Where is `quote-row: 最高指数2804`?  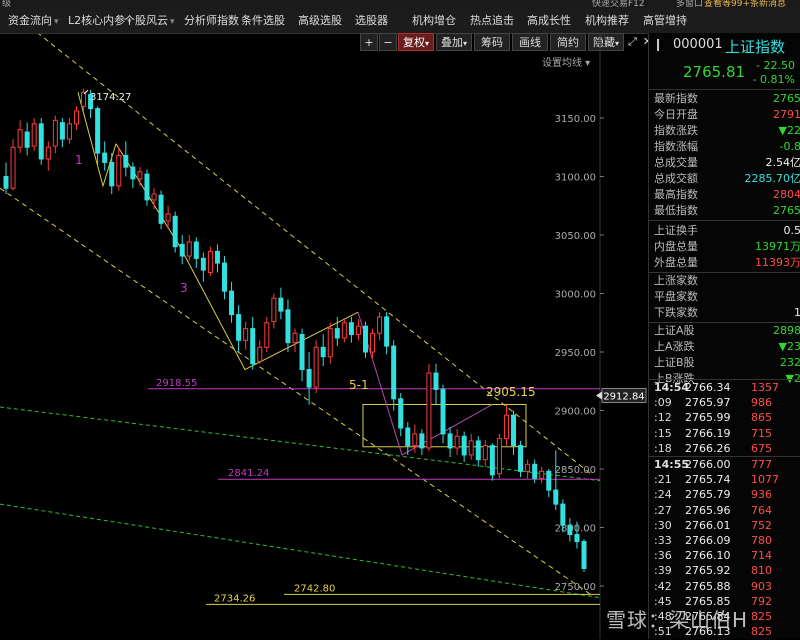 quote-row: 最高指数2804 is located at coordinates (724, 195).